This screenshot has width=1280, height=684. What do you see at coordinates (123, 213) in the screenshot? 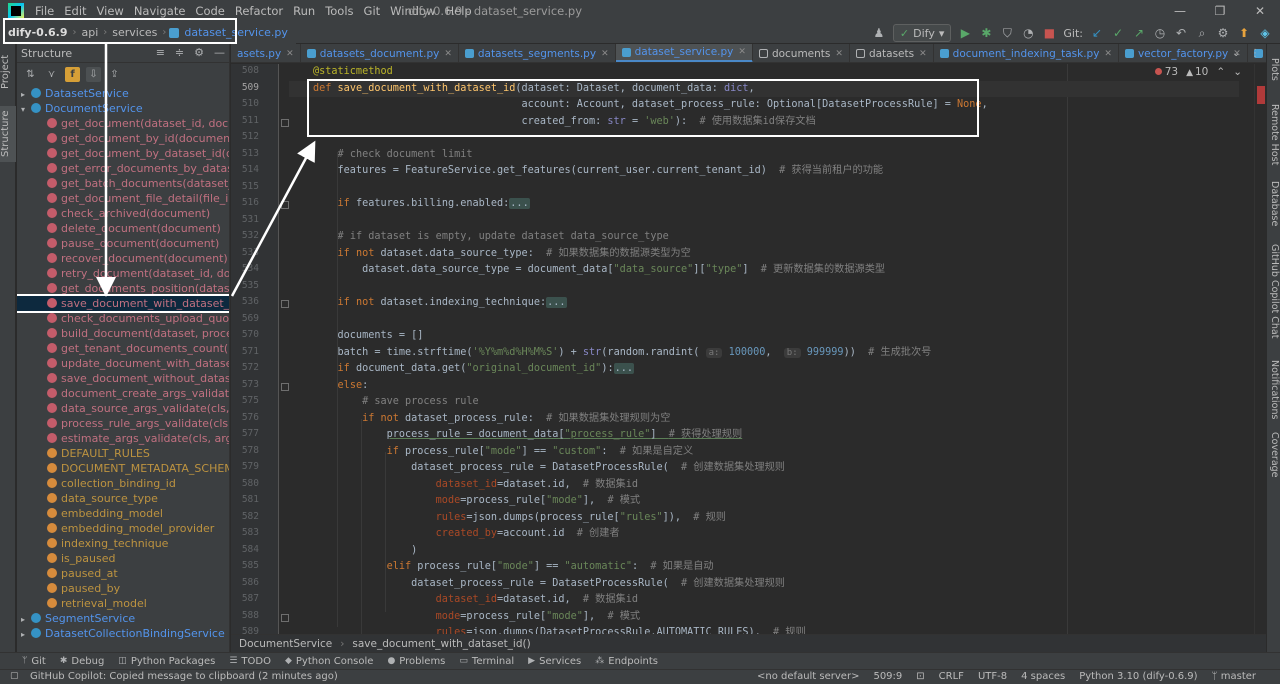
I see `structure-item-method: check_archived(document)` at bounding box center [123, 213].